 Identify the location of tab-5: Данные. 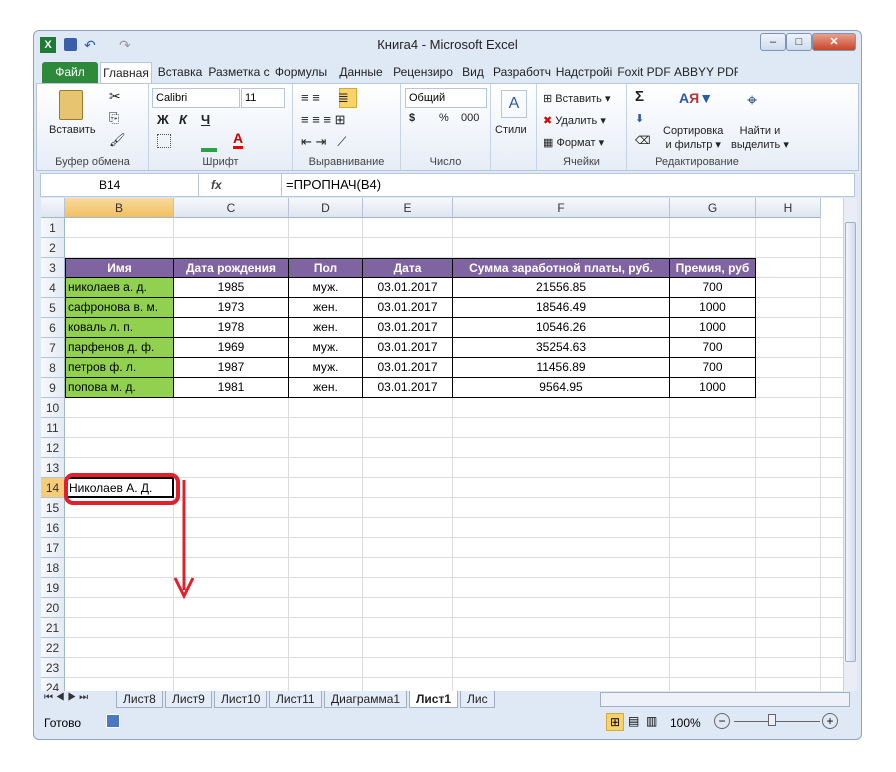
(361, 72).